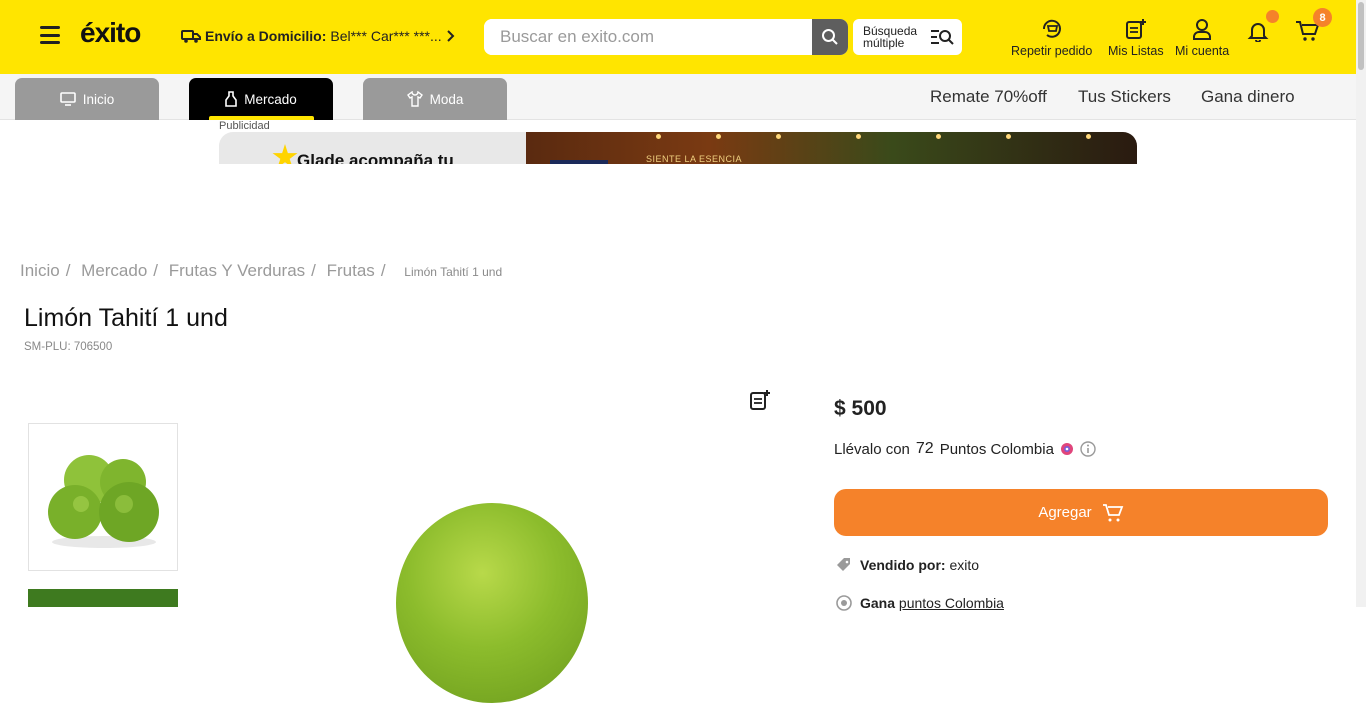 The width and height of the screenshot is (1366, 703). Describe the element at coordinates (648, 37) in the screenshot. I see `search-input` at that location.